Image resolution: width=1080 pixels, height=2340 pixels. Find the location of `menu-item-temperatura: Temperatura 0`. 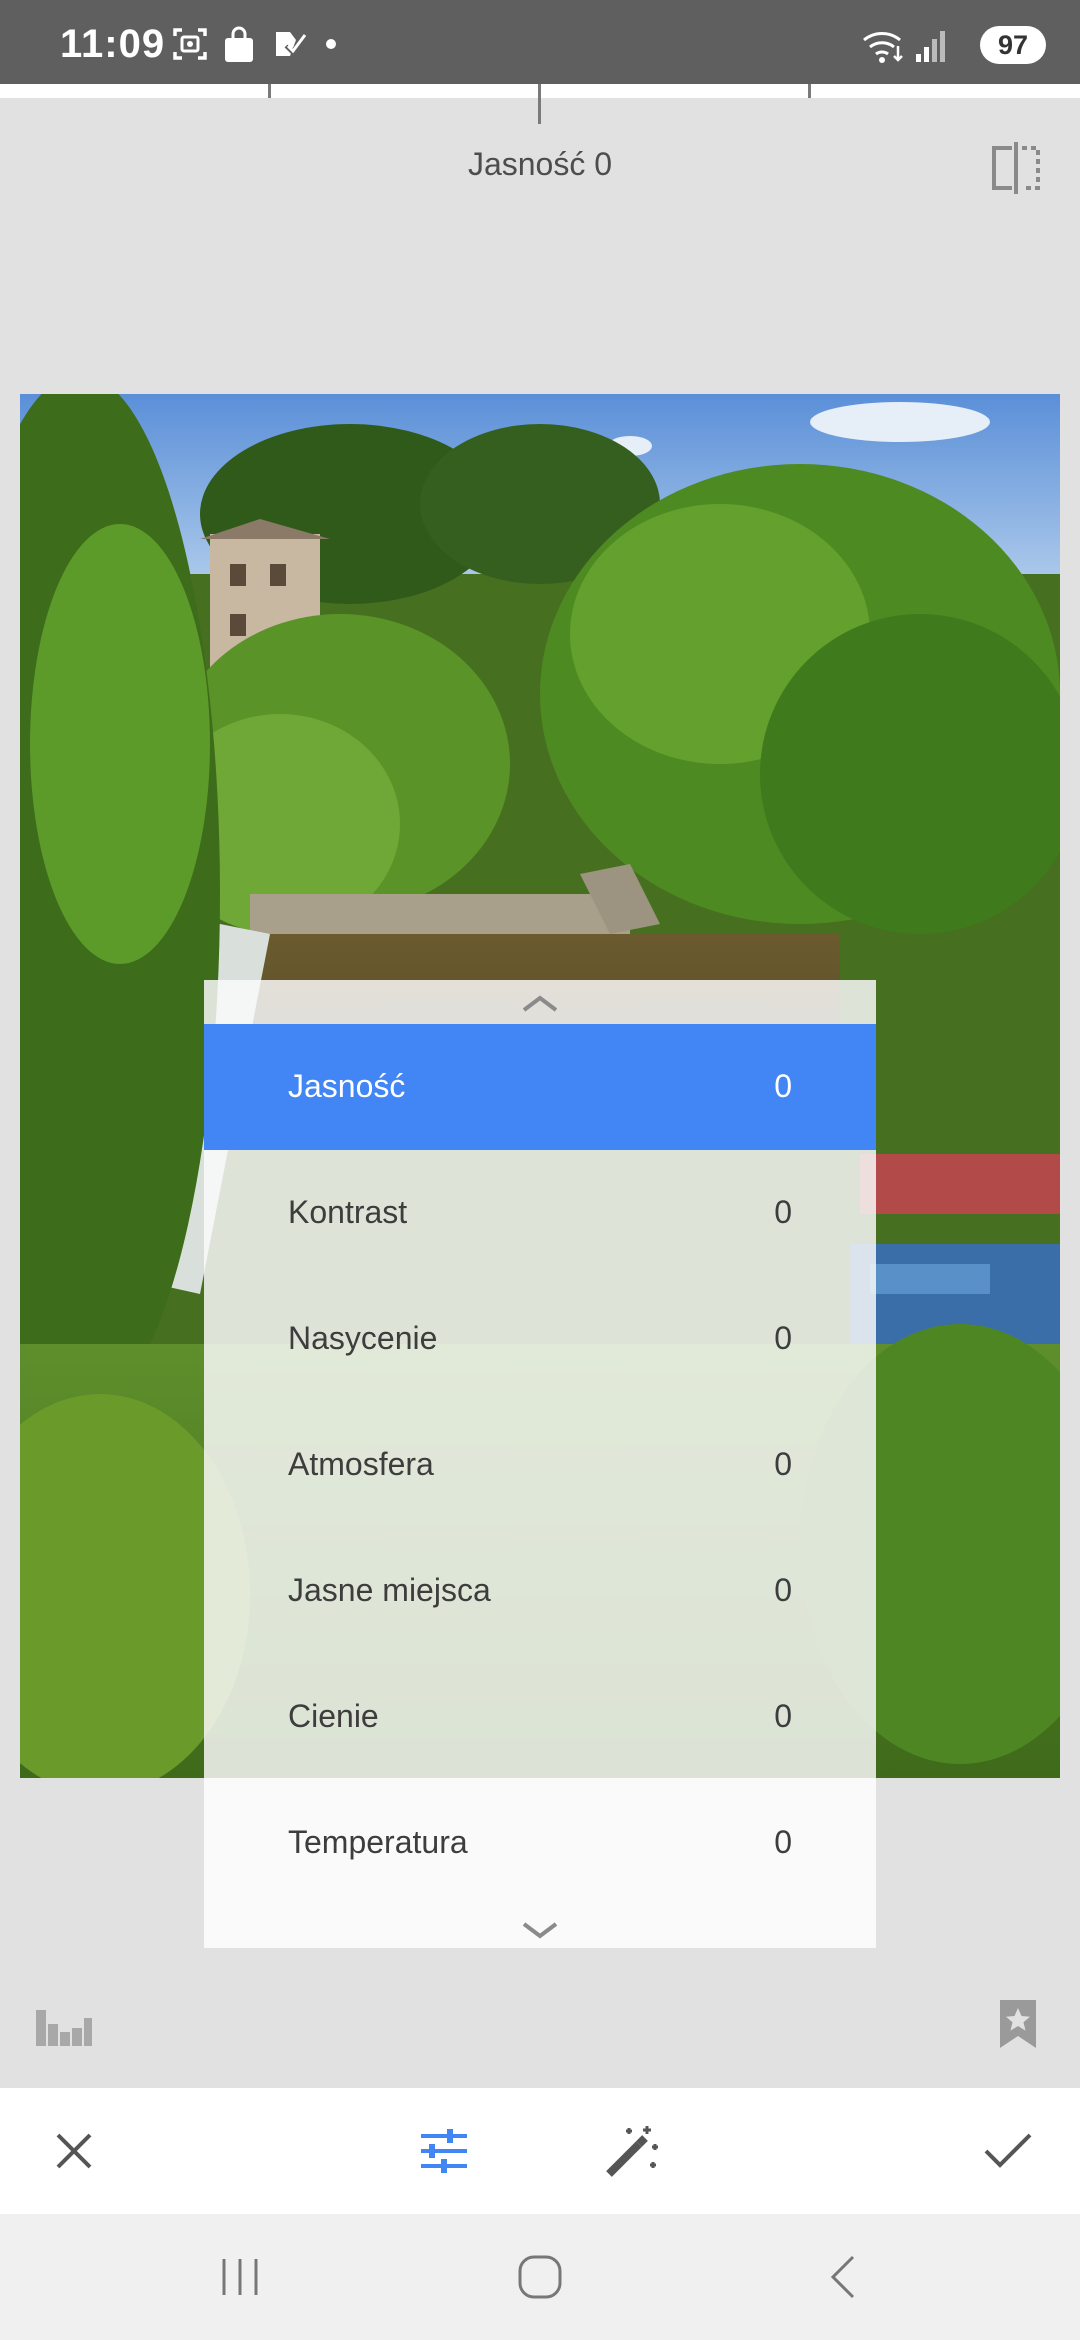

menu-item-temperatura: Temperatura 0 is located at coordinates (540, 1843).